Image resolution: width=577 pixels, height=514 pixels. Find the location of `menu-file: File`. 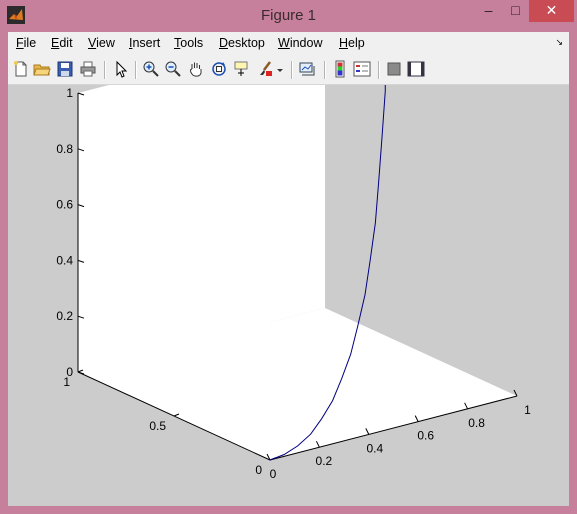

menu-file: File is located at coordinates (26, 43).